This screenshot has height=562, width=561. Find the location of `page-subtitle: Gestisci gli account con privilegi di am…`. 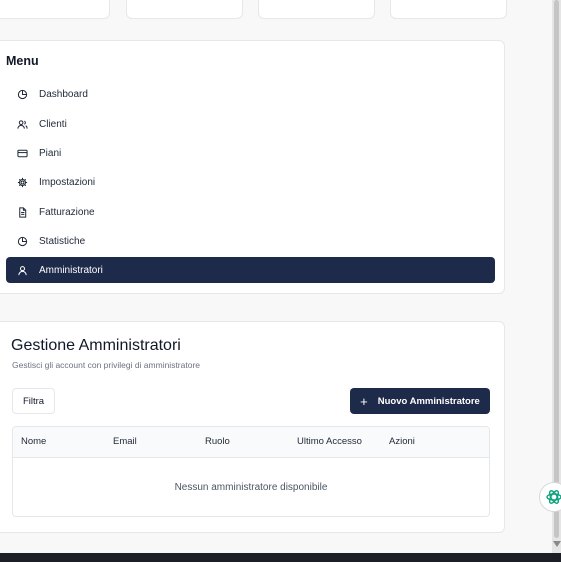

page-subtitle: Gestisci gli account con privilegi di am… is located at coordinates (106, 365).